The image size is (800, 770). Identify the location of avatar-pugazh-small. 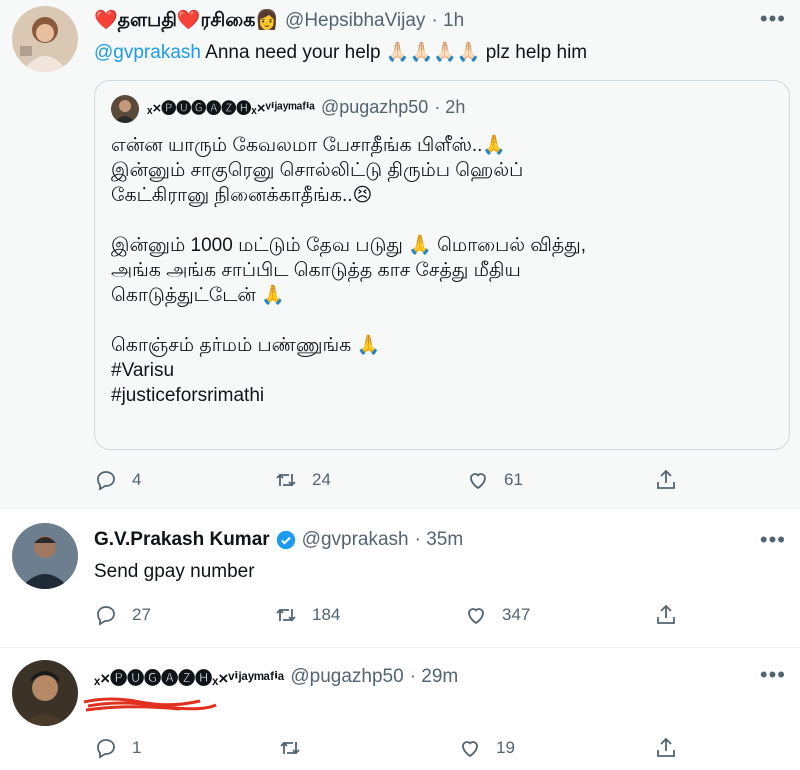
(125, 109).